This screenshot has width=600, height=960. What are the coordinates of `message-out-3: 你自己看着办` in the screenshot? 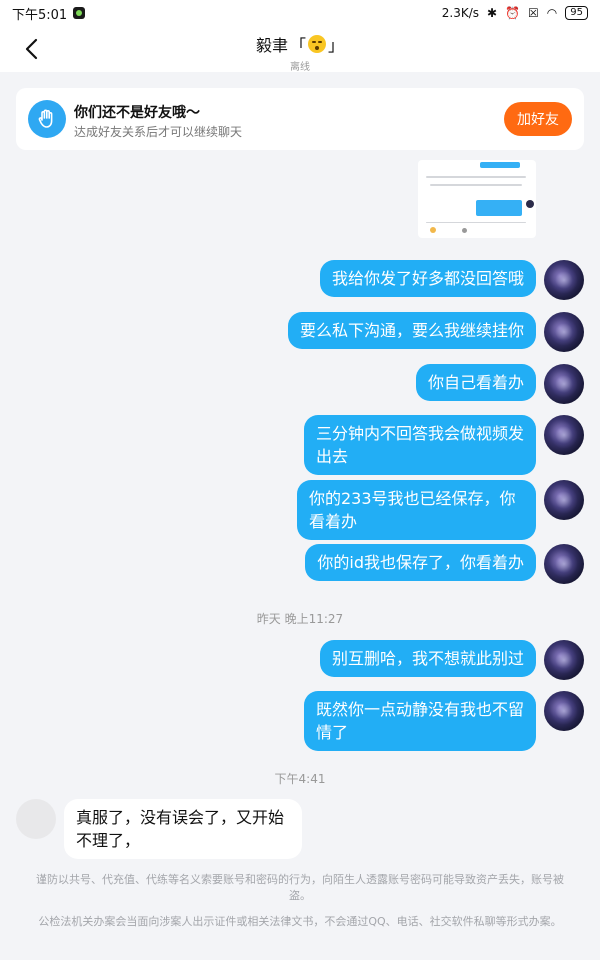 It's located at (475, 382).